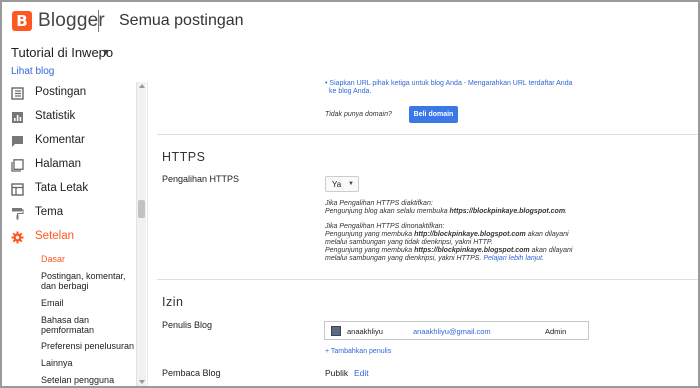 Image resolution: width=700 pixels, height=388 pixels. I want to click on sidebar-item-tata-letak: Tata Letak, so click(69, 190).